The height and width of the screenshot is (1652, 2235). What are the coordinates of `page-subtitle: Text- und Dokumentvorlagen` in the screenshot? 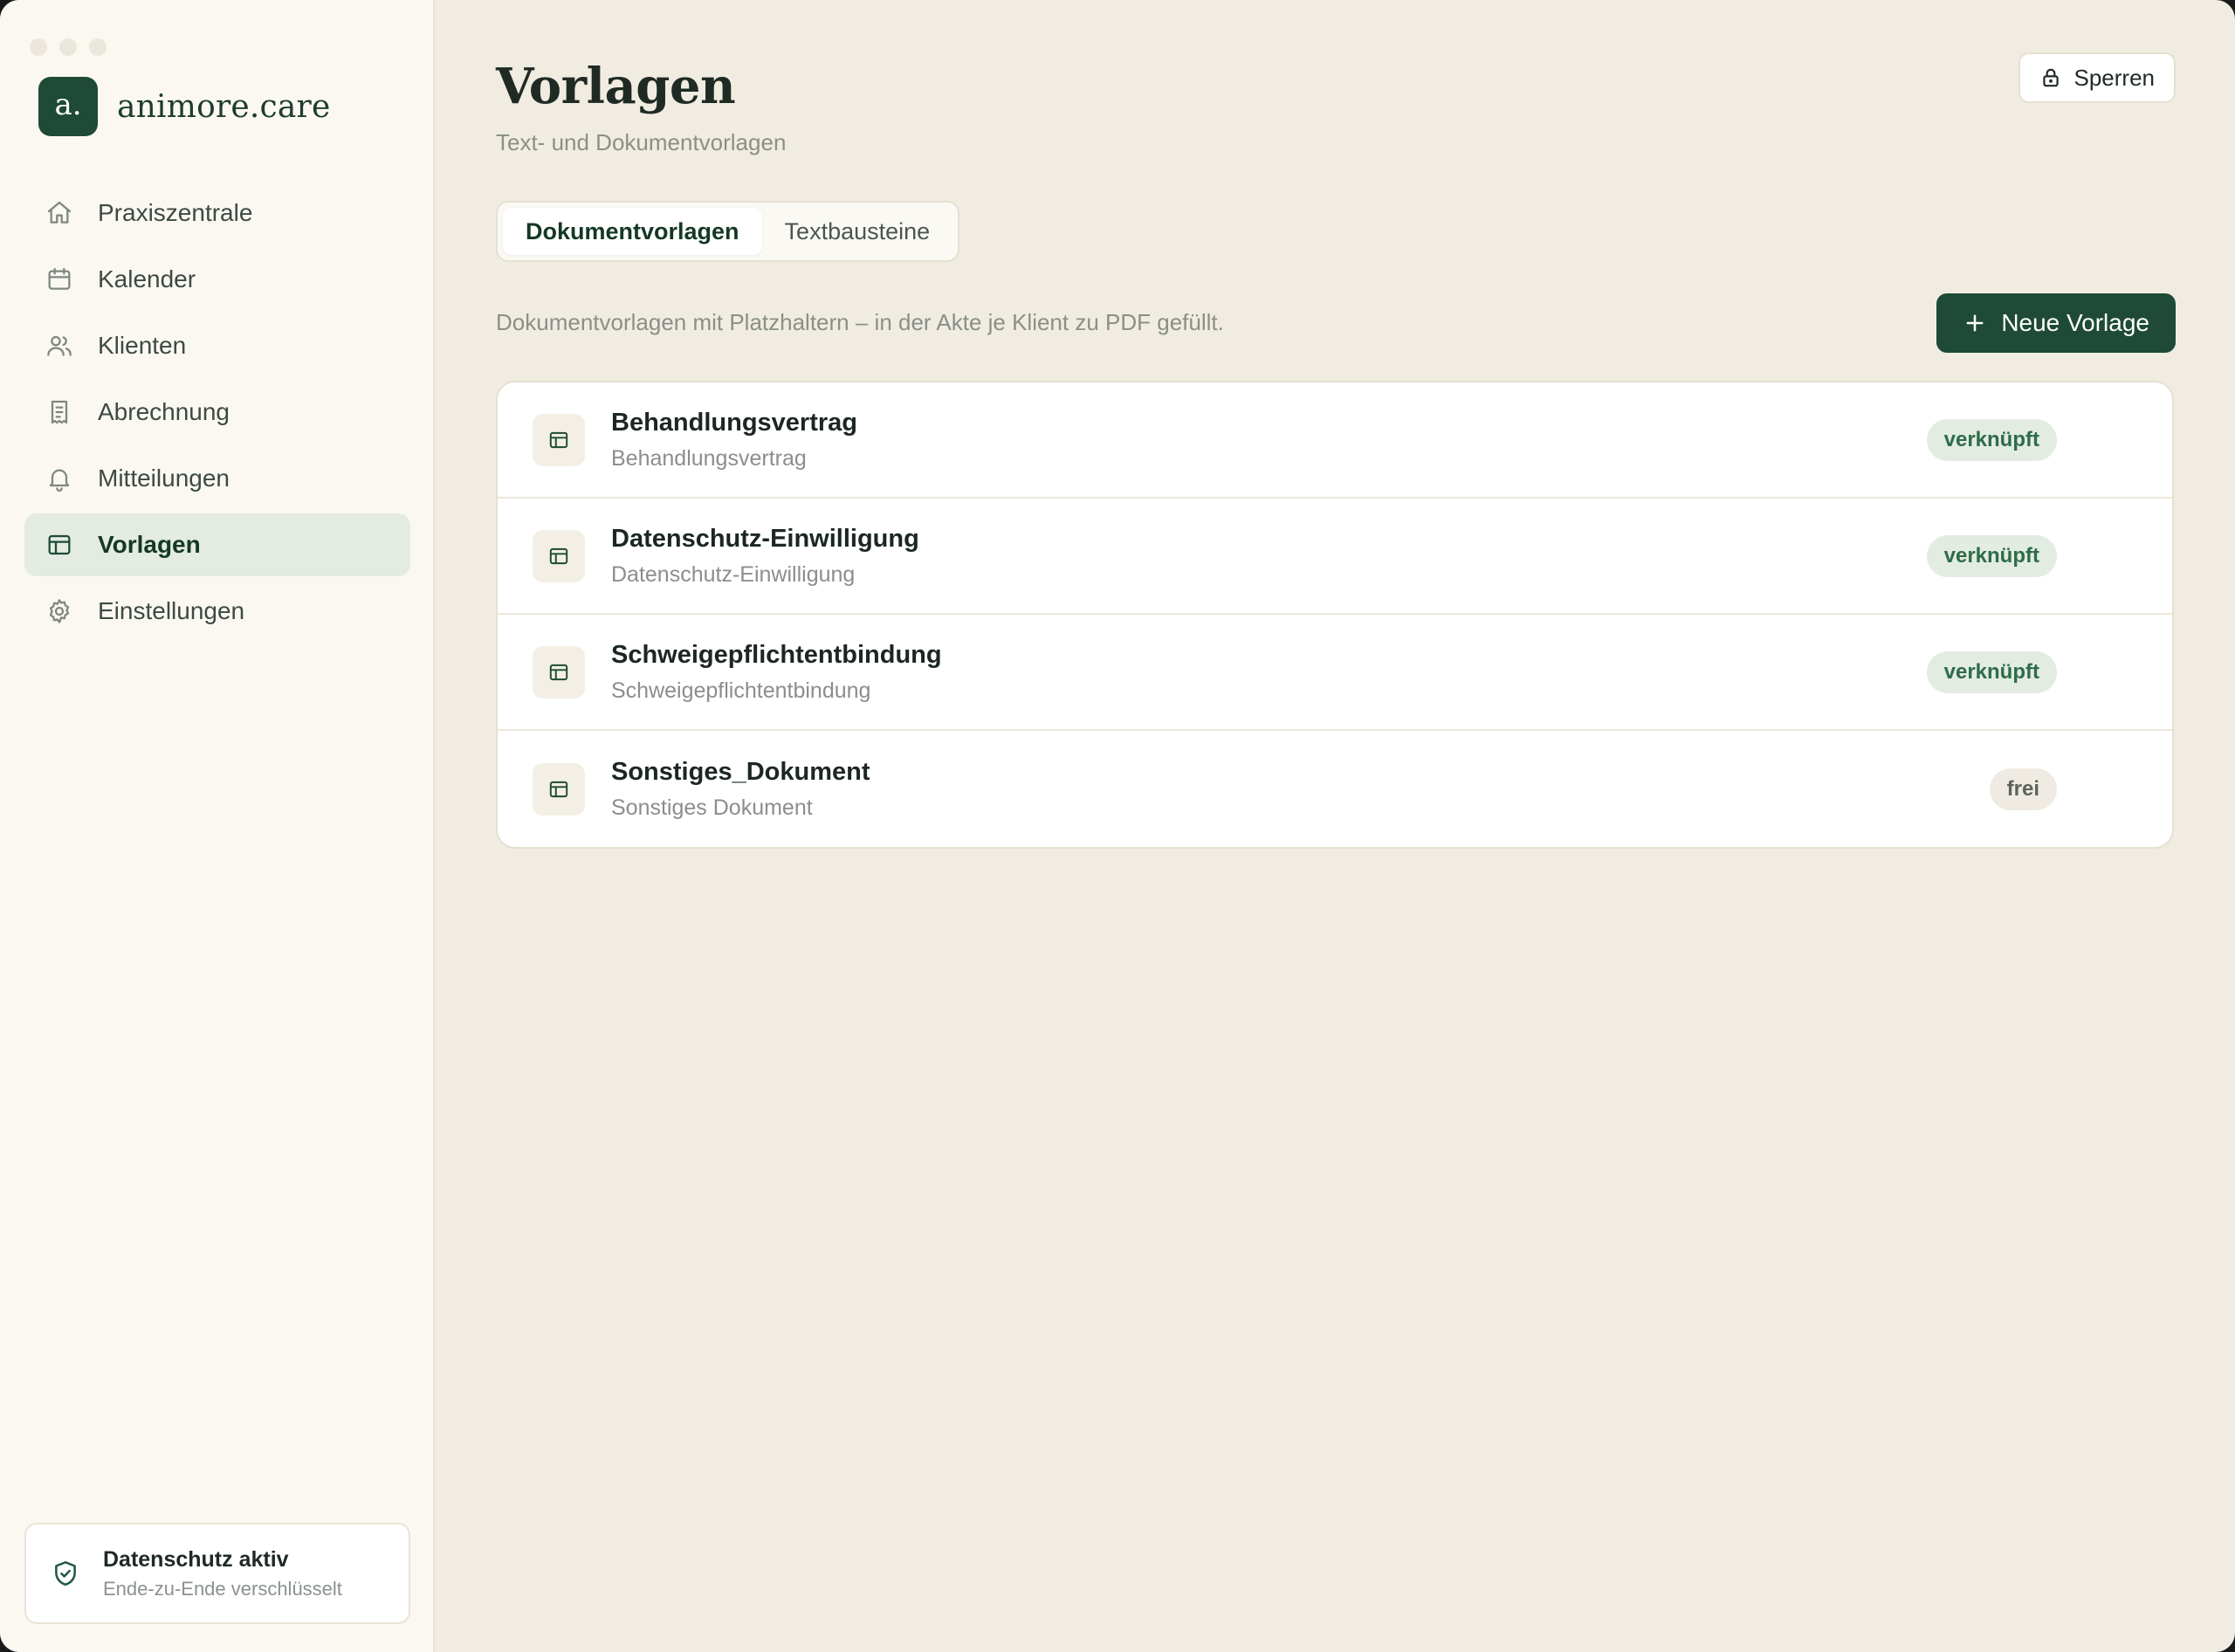 It's located at (641, 142).